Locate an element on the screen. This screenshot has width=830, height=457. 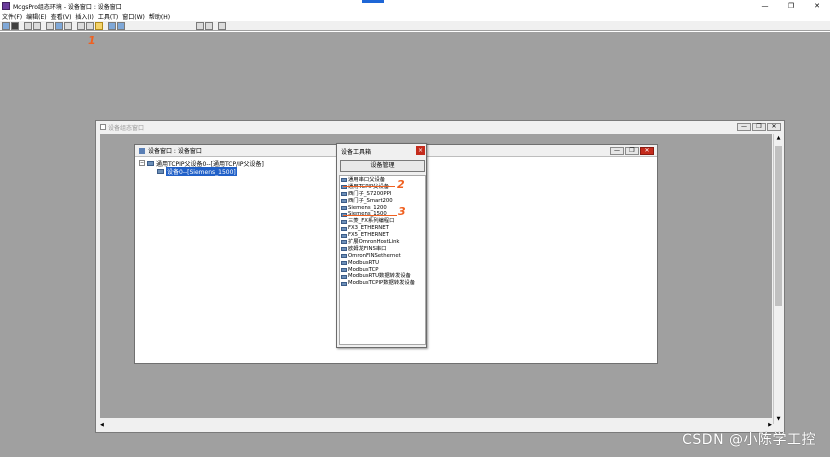
window-icon is located at coordinates (103, 127).